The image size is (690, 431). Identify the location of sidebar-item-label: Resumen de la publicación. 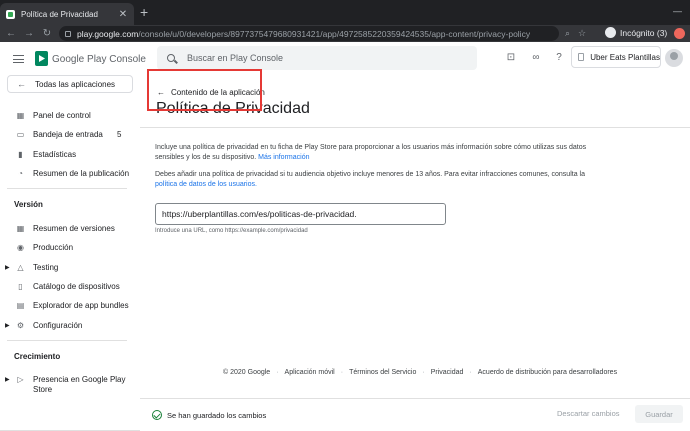
(81, 173).